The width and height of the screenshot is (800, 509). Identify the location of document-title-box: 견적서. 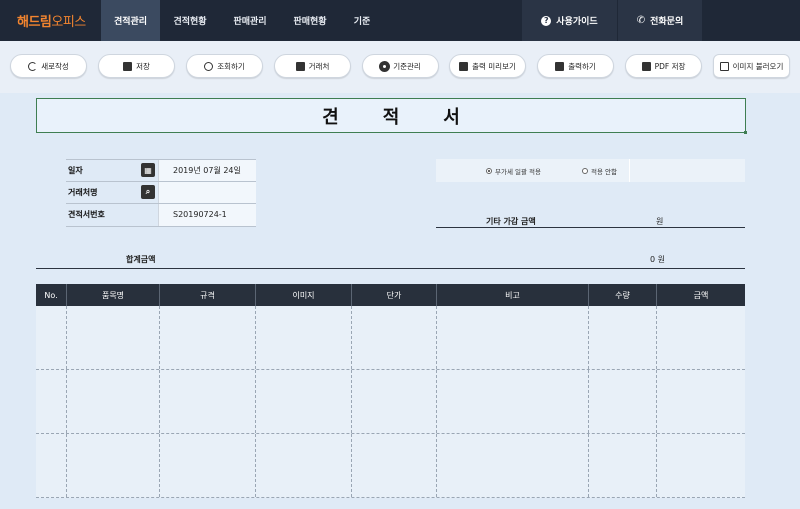
(391, 116).